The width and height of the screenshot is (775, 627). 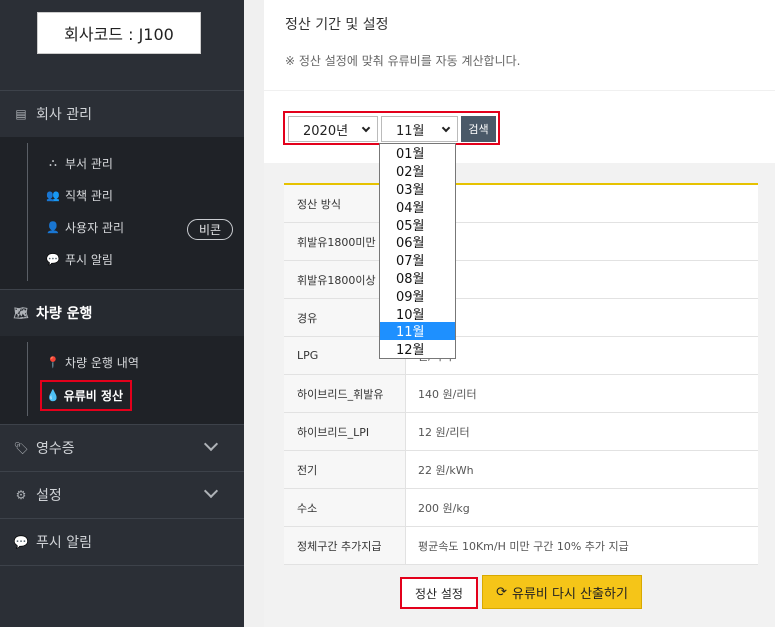 What do you see at coordinates (345, 431) in the screenshot?
I see `row-label: 하이브리드_LPI` at bounding box center [345, 431].